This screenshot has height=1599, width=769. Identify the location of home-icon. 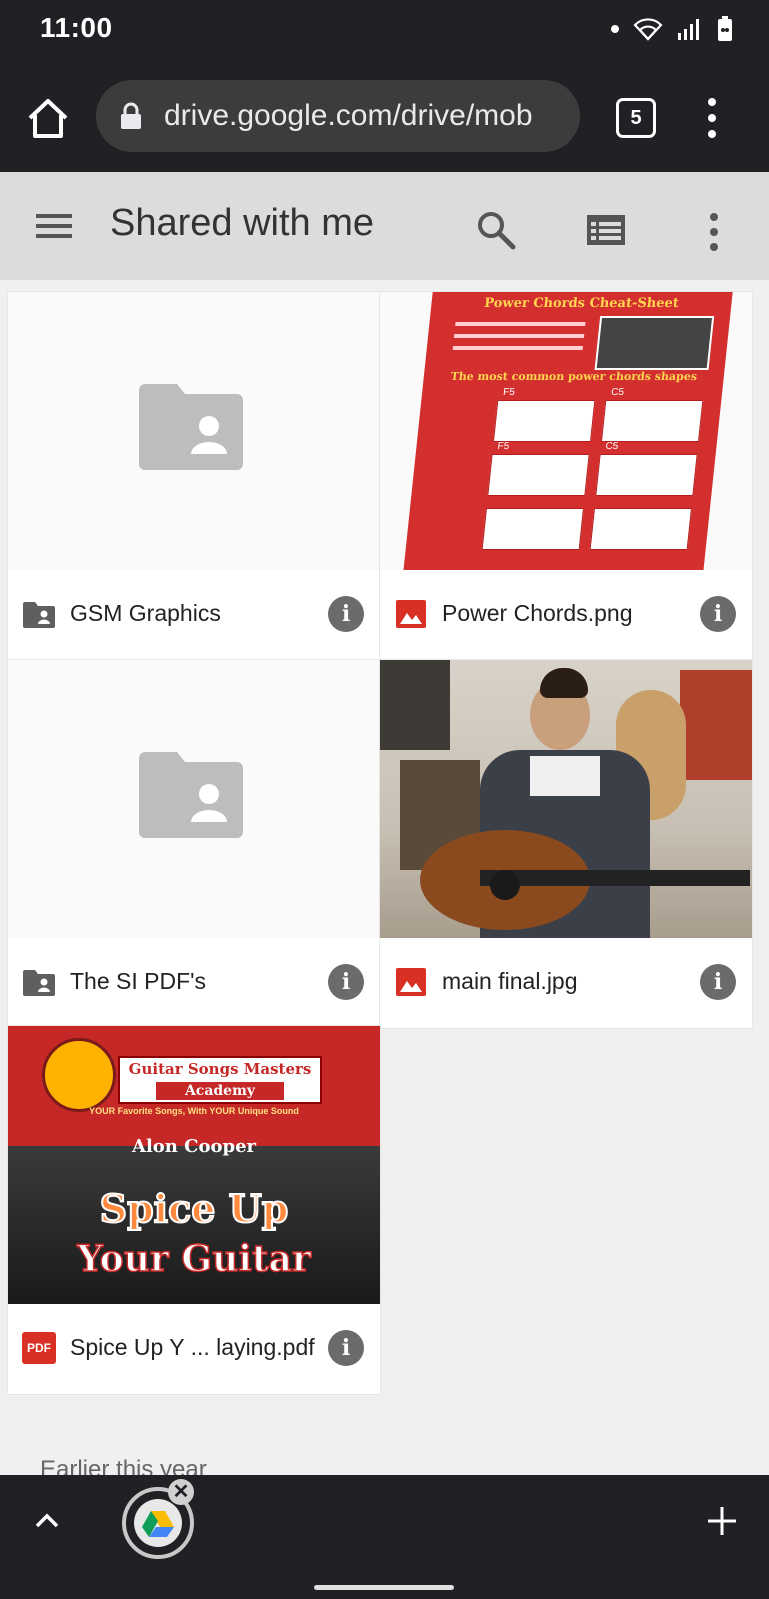
(48, 118).